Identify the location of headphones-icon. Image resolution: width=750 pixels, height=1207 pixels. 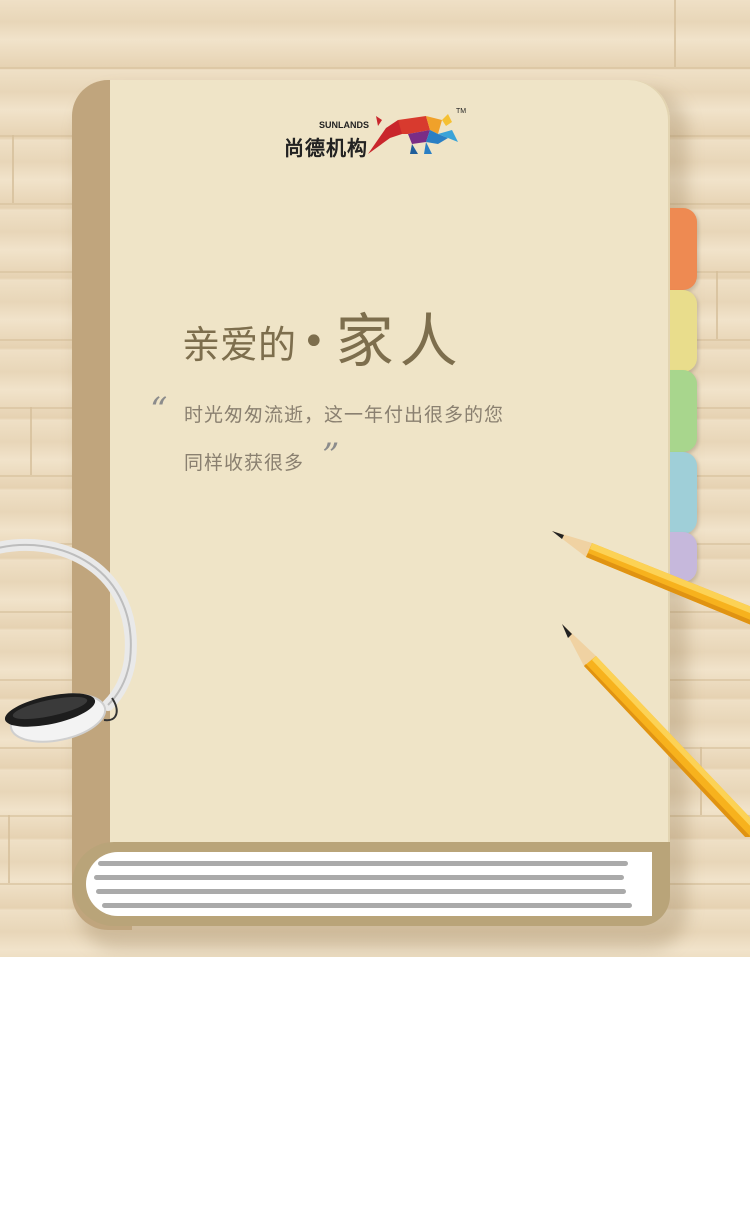
(68, 641).